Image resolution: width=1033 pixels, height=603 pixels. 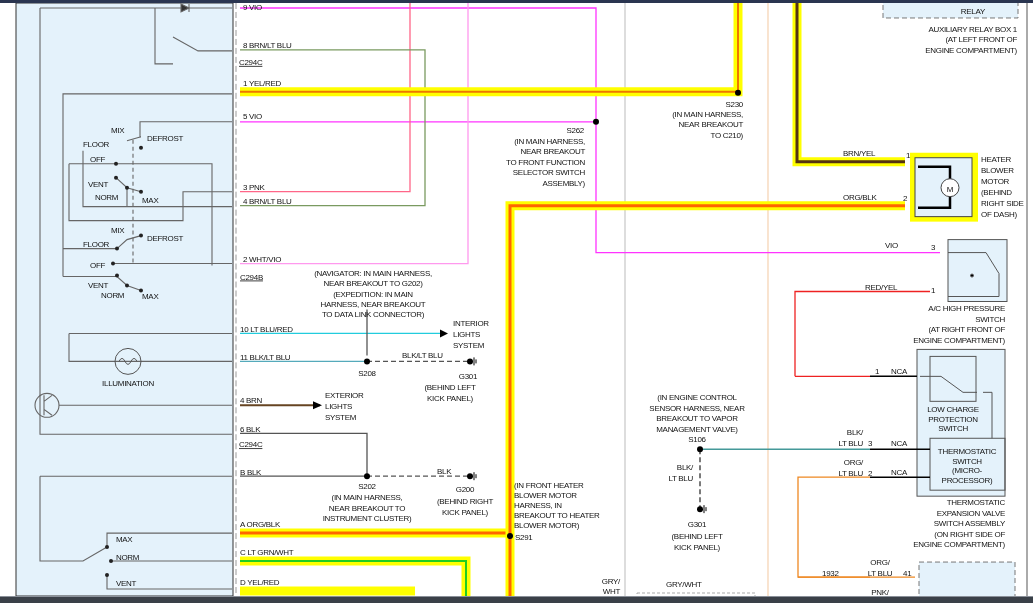 What do you see at coordinates (944, 187) in the screenshot?
I see `blower-motor-drawing` at bounding box center [944, 187].